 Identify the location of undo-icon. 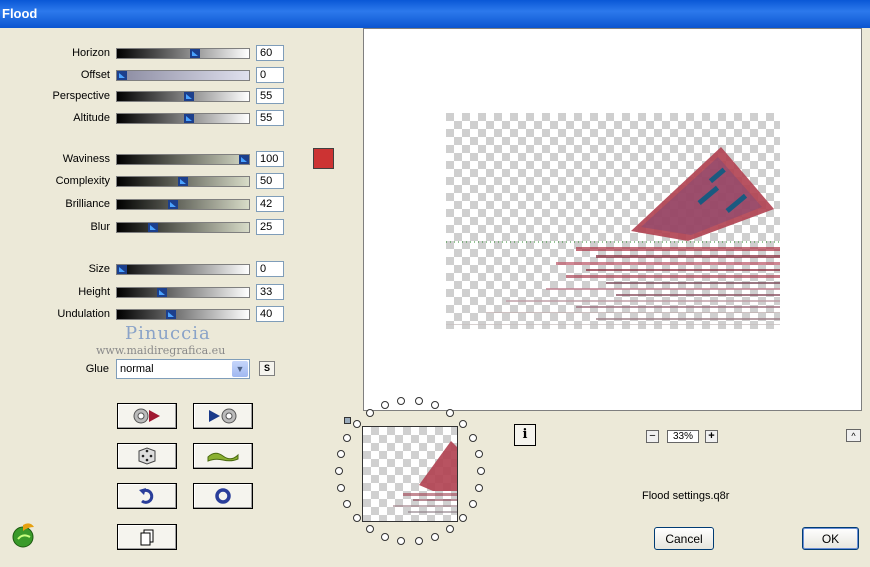
(146, 496).